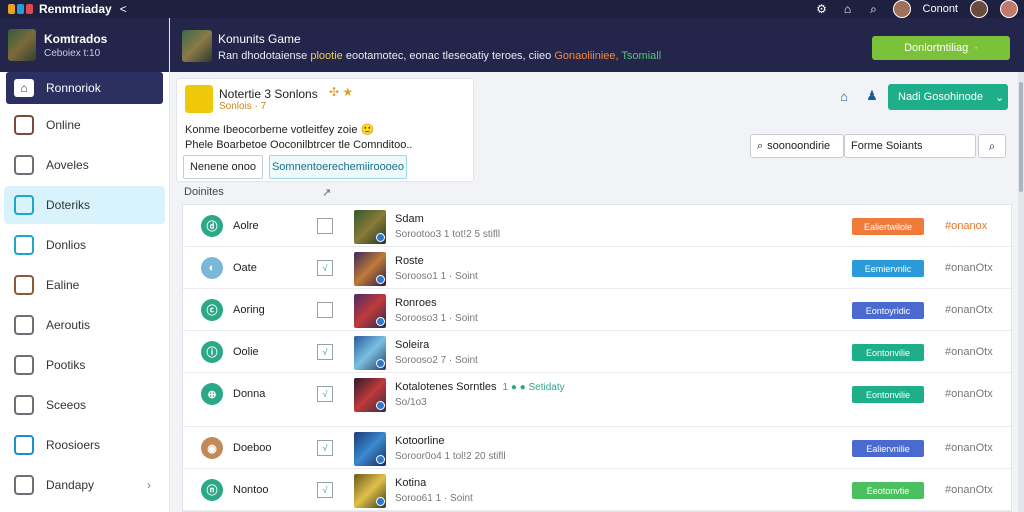 This screenshot has height=512, width=1024. What do you see at coordinates (586, 56) in the screenshot?
I see `desc-highlight: Gonaoliiniee,` at bounding box center [586, 56].